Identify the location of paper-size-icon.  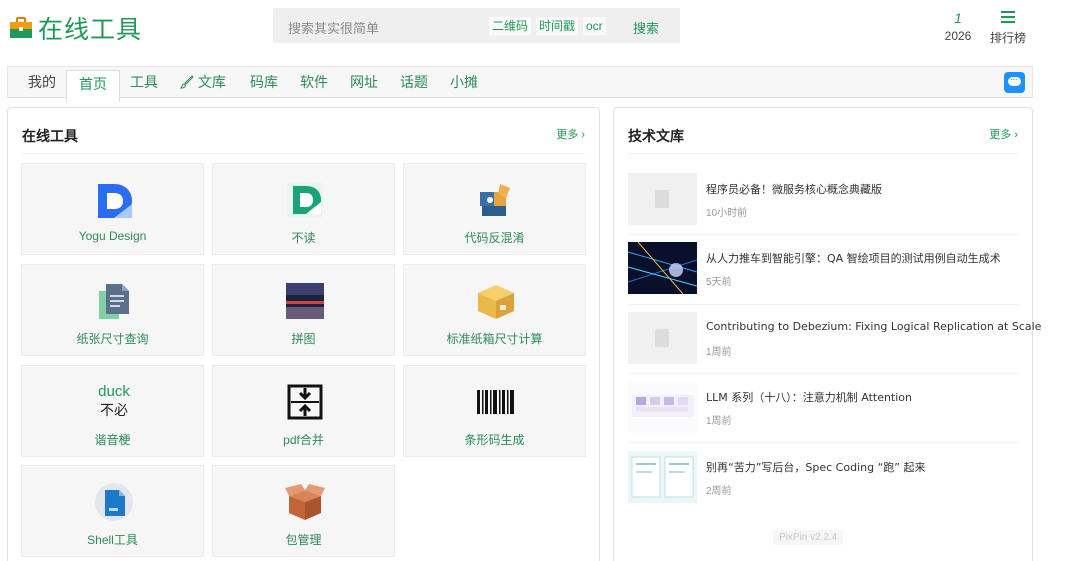
(114, 301).